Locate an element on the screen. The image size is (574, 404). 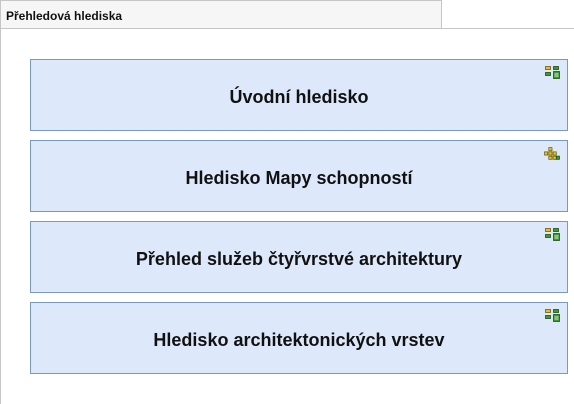
card-label: Přehled služeb čtyřvrstvé architektury is located at coordinates (299, 258).